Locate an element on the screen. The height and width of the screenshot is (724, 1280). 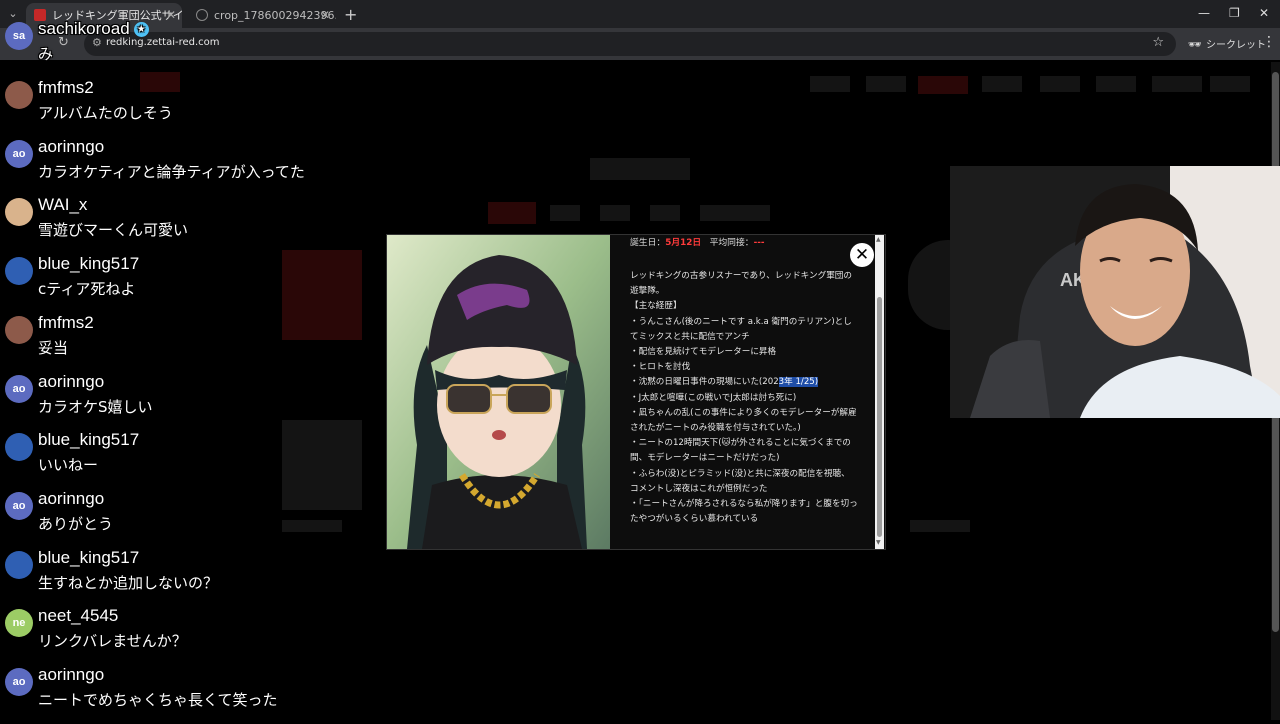
avg-viewers-label: 平均同接： is located at coordinates (731, 243).